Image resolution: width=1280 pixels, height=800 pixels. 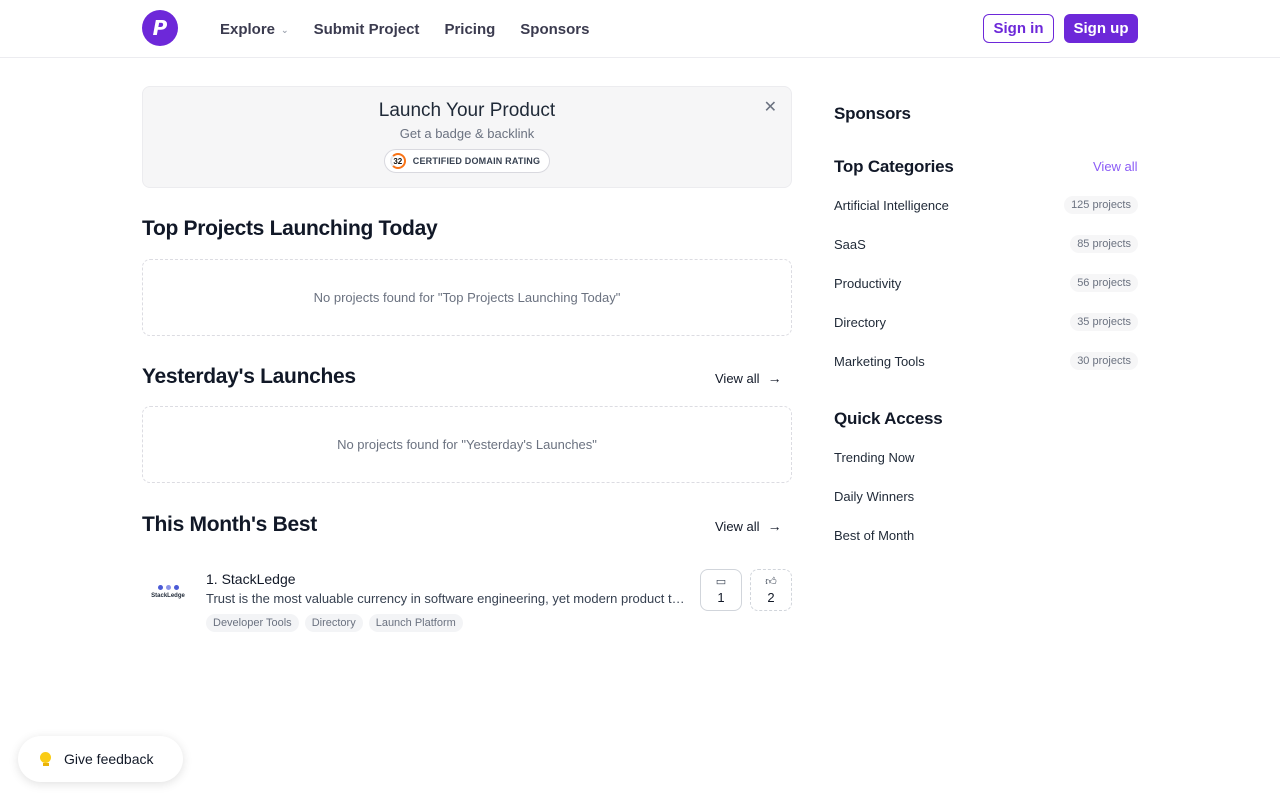 I want to click on quick-access-trending: Trending Now, so click(x=874, y=457).